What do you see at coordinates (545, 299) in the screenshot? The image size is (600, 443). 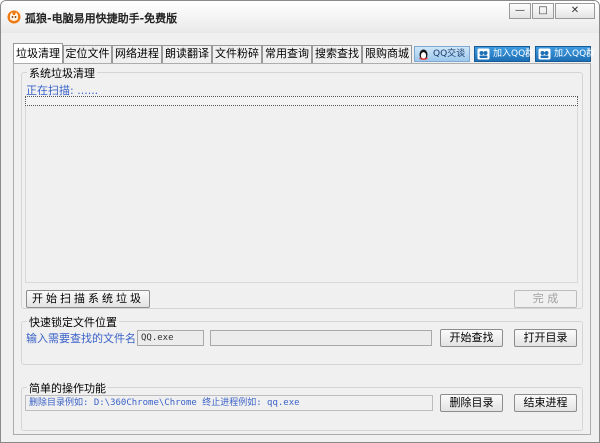 I see `done-button: 完 成` at bounding box center [545, 299].